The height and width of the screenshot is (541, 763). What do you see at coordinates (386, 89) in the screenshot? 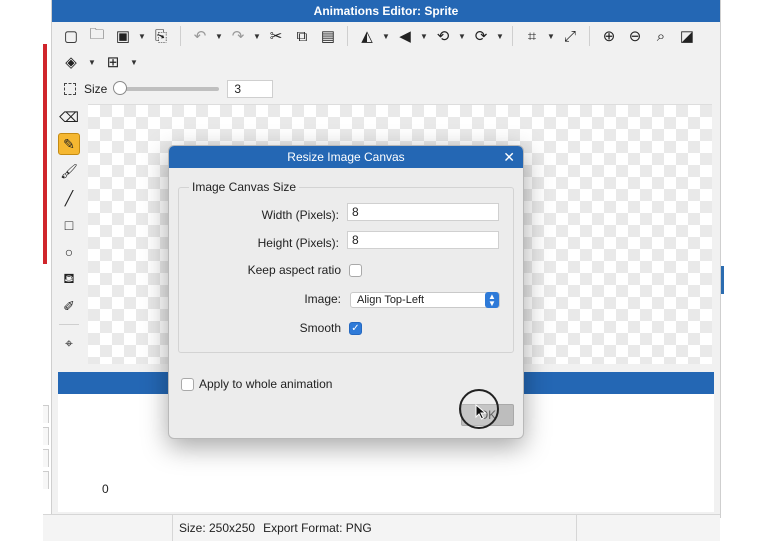
I see `brush-size-bar: Size 3` at bounding box center [386, 89].